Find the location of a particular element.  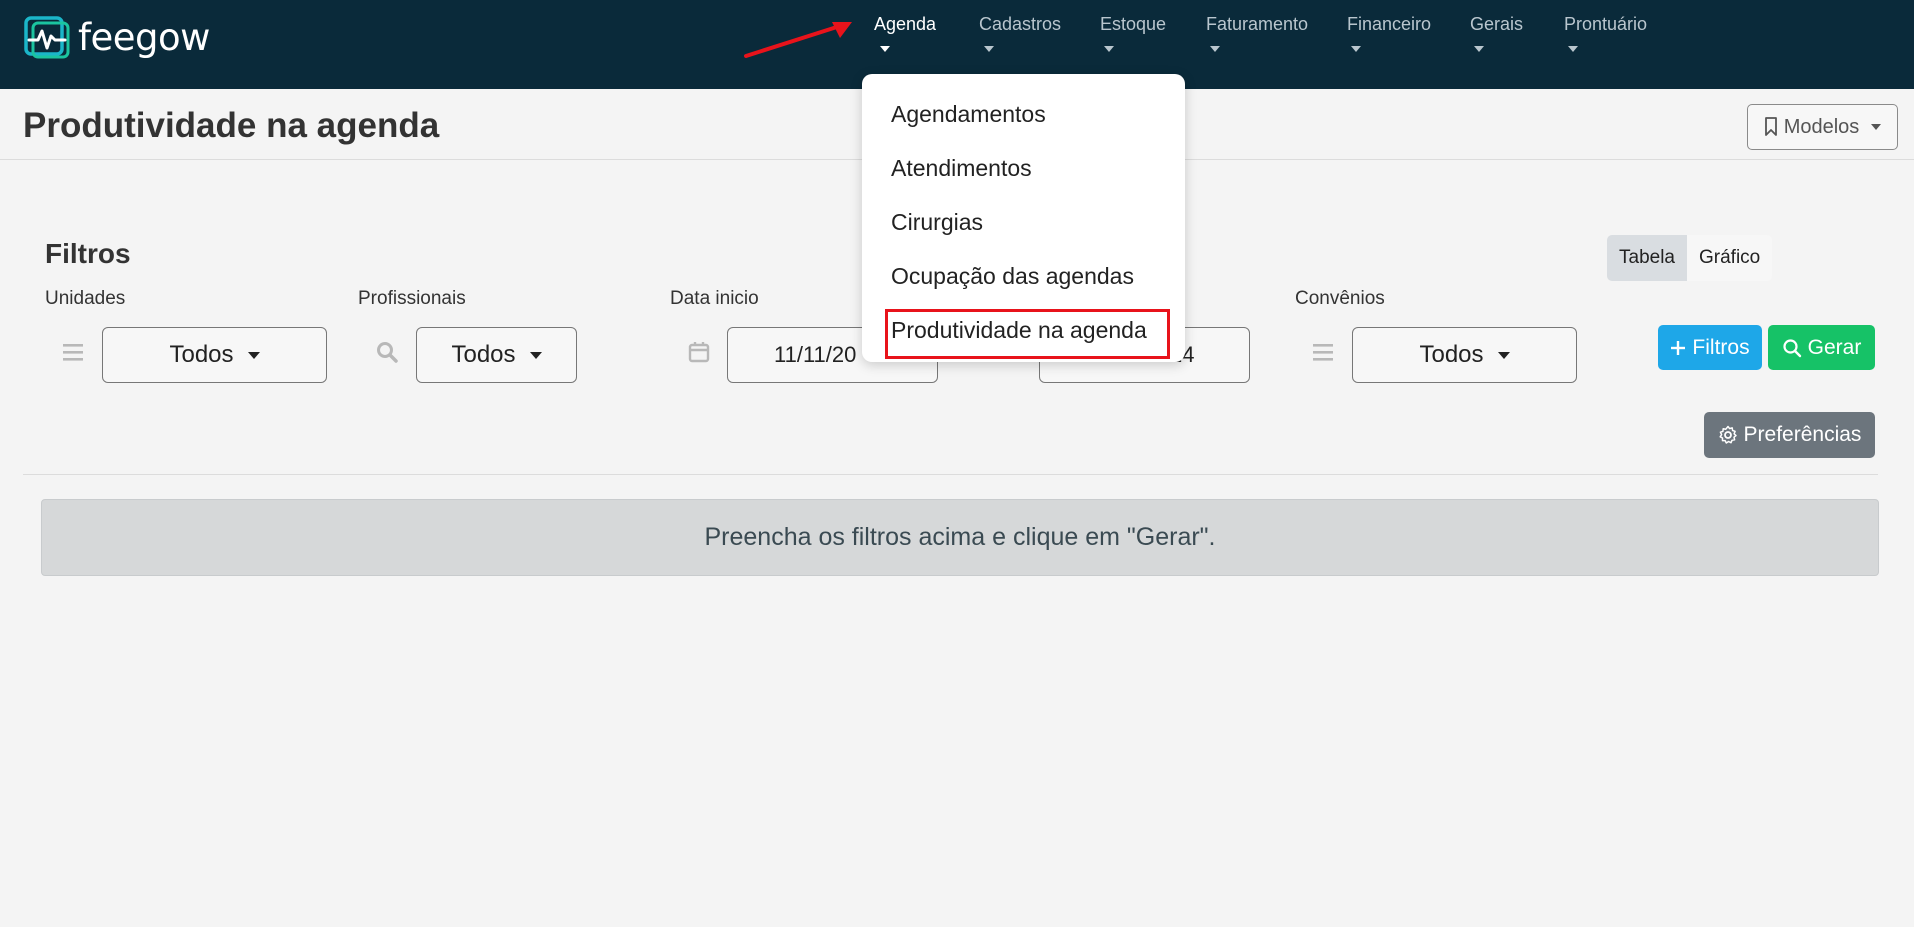

section-divider is located at coordinates (950, 474).